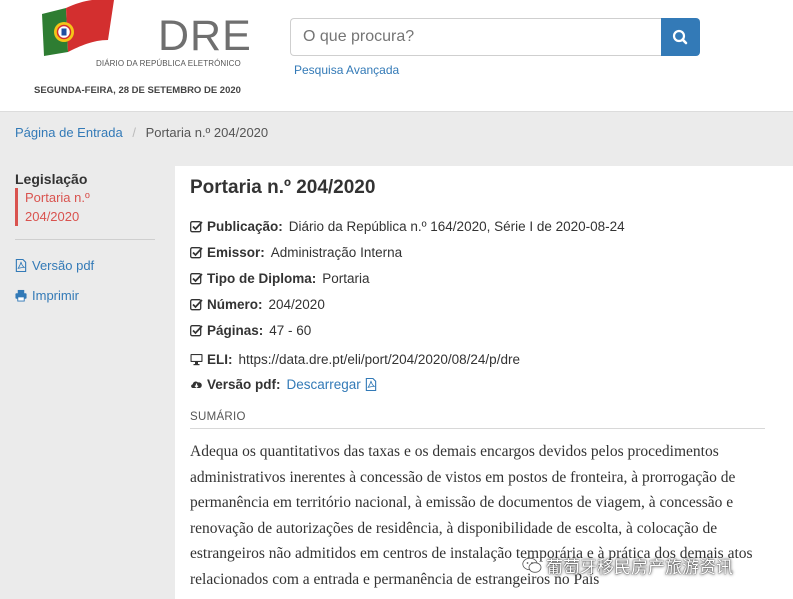  I want to click on summary-label: SUMÁRIO, so click(218, 417).